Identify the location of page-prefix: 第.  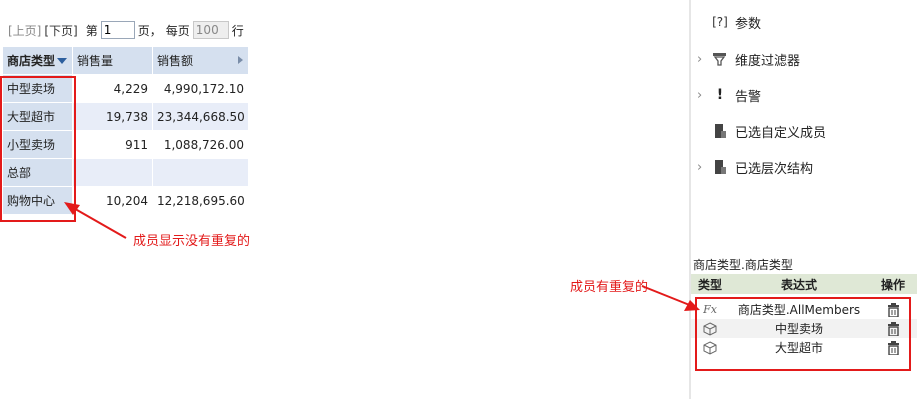
(91, 30).